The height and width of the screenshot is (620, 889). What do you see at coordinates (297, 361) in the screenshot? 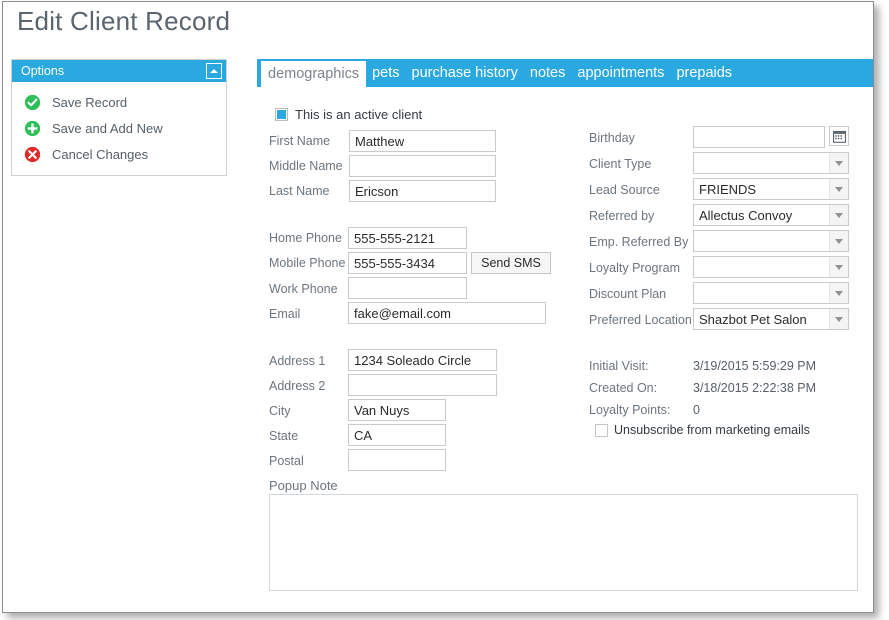
I see `address1-label: Address 1` at bounding box center [297, 361].